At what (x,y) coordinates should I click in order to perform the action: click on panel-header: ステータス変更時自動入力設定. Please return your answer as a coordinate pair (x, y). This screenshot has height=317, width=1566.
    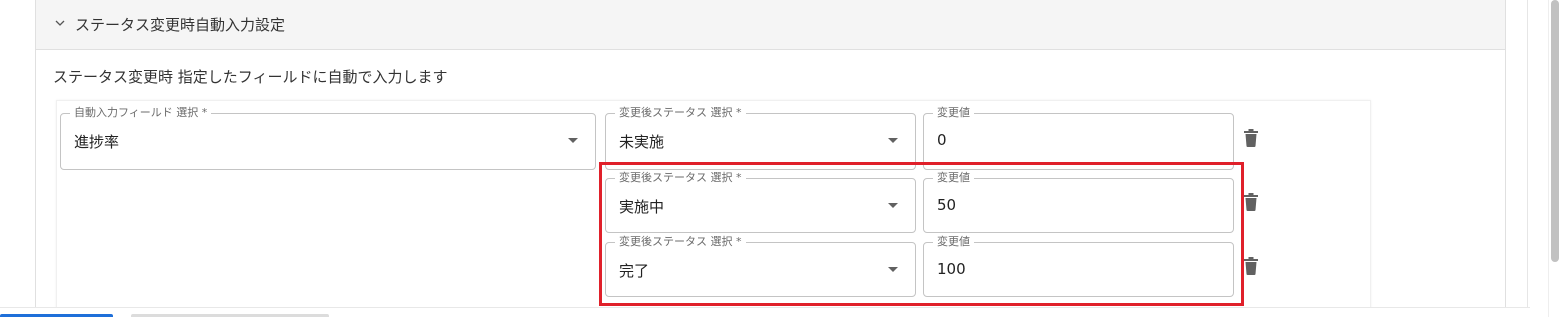
    Looking at the image, I should click on (770, 25).